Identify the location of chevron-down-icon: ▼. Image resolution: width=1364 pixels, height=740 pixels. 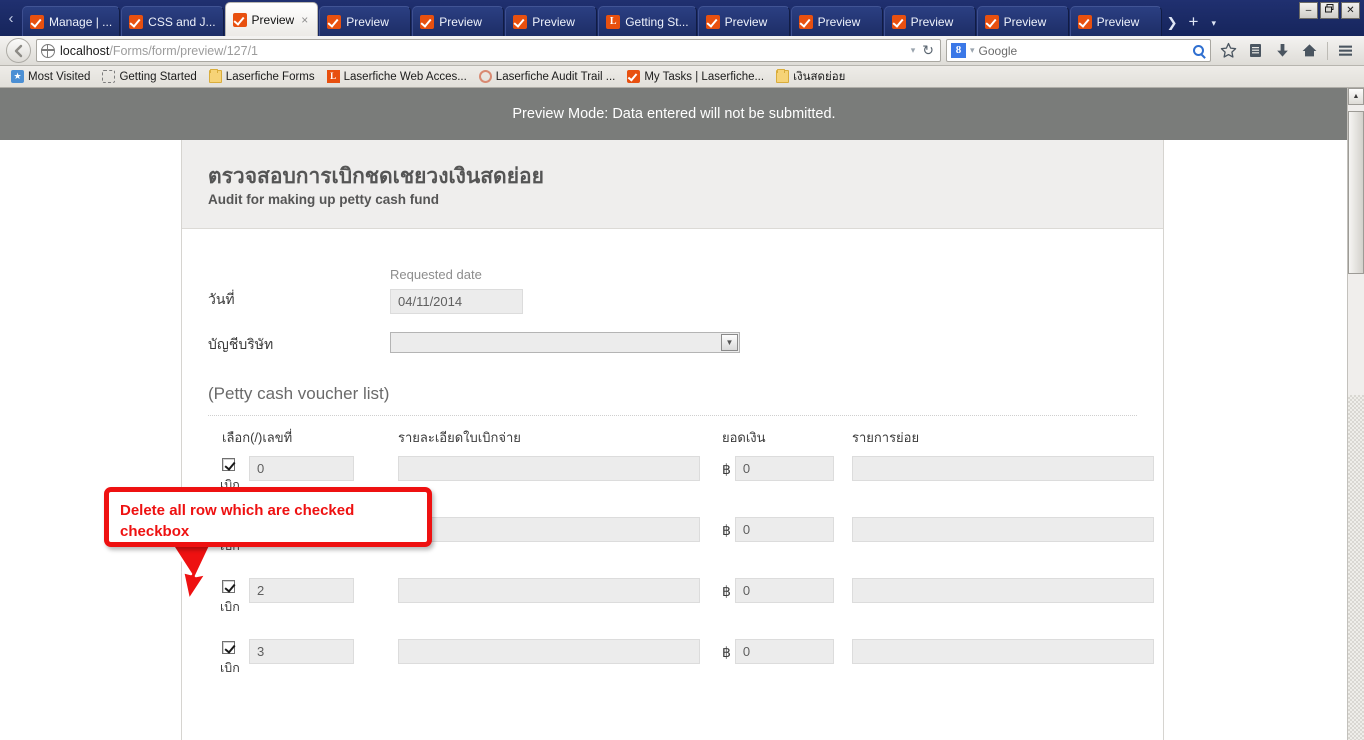
(729, 342).